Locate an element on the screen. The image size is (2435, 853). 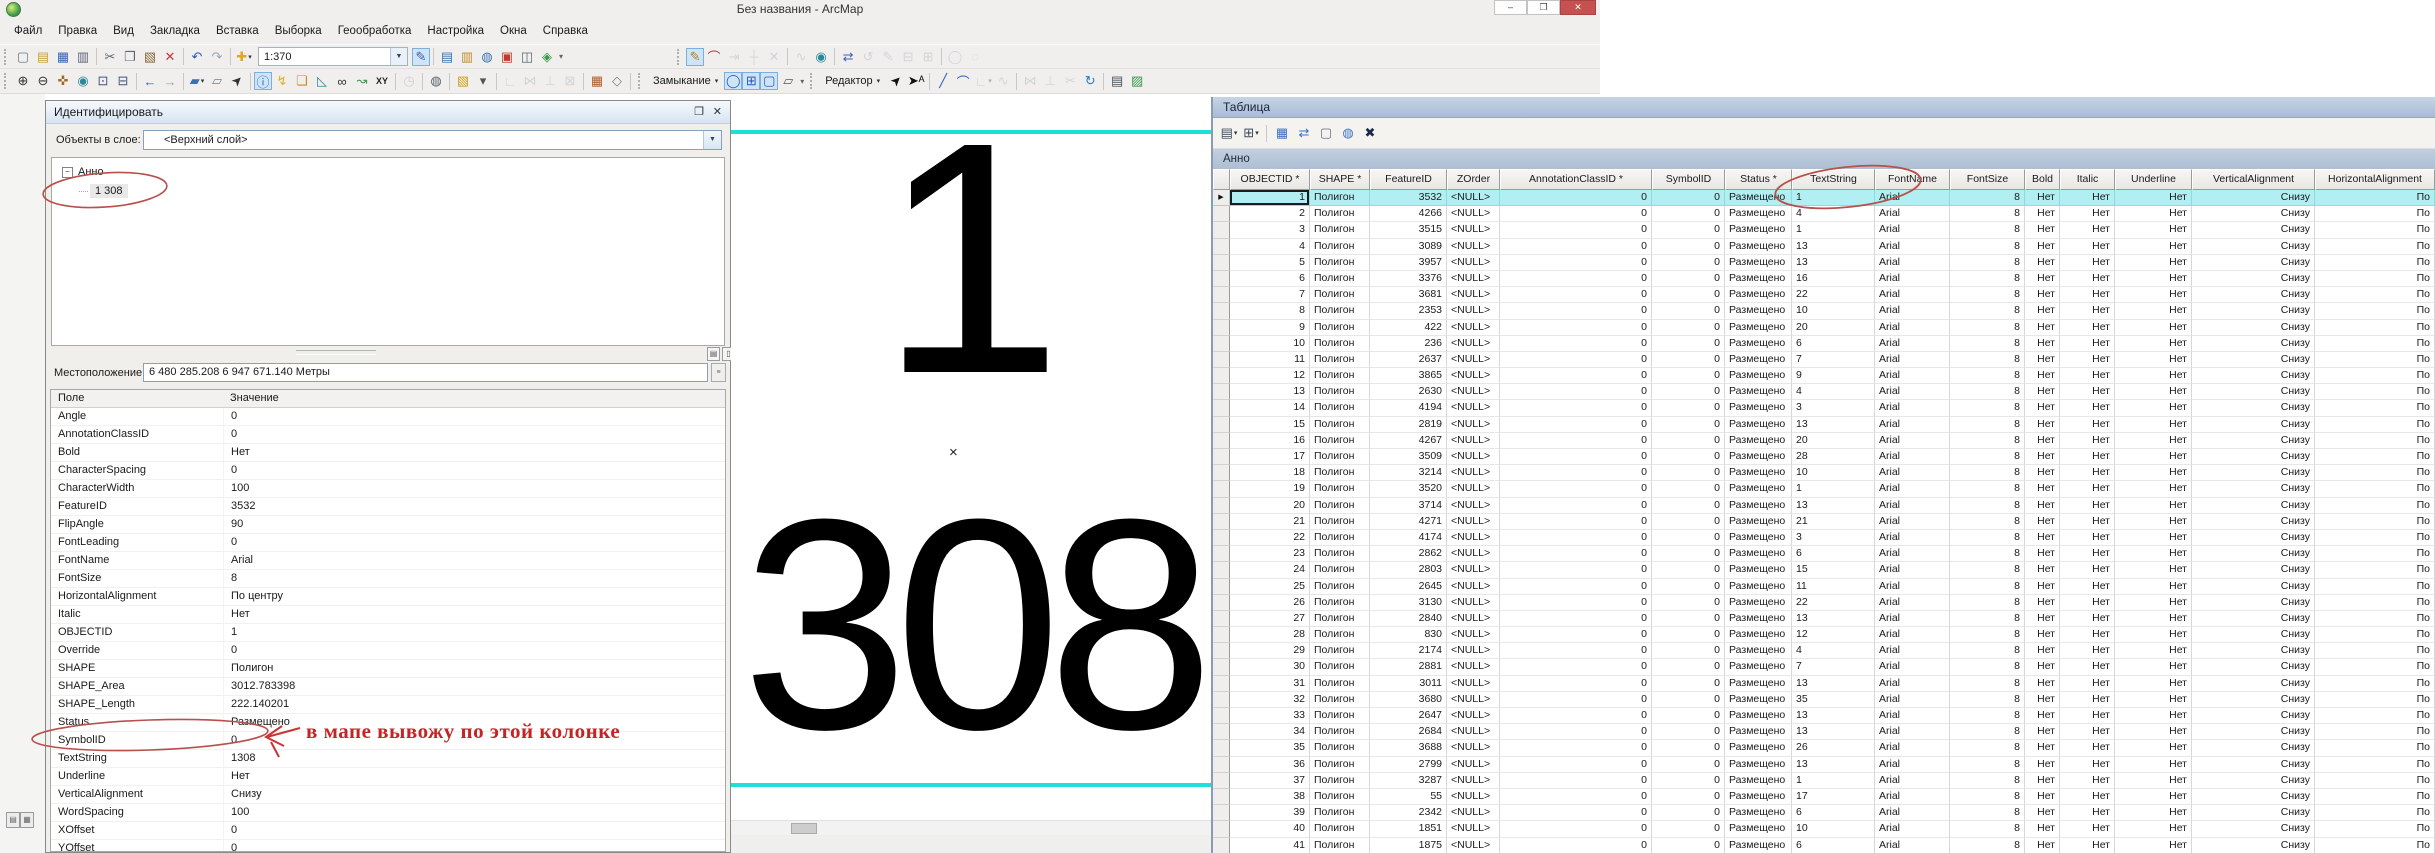
column-header-fontname: FontName is located at coordinates (1912, 179).